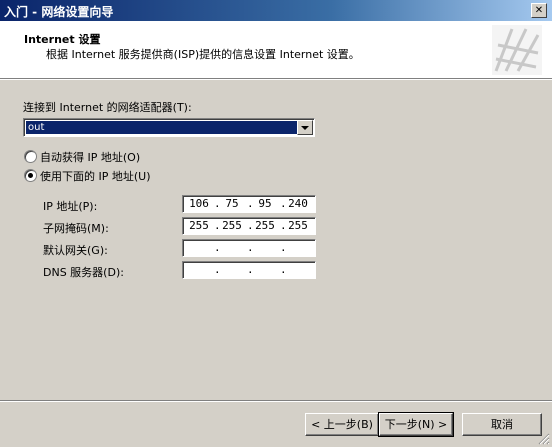 This screenshot has width=552, height=447. What do you see at coordinates (298, 225) in the screenshot?
I see `mask-octet-4: 255` at bounding box center [298, 225].